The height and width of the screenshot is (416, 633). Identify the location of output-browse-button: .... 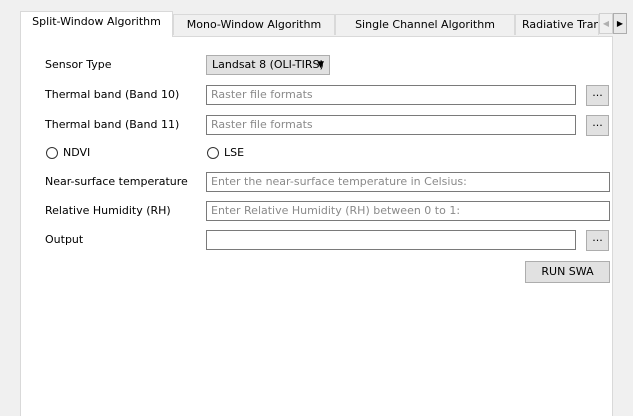
(597, 240).